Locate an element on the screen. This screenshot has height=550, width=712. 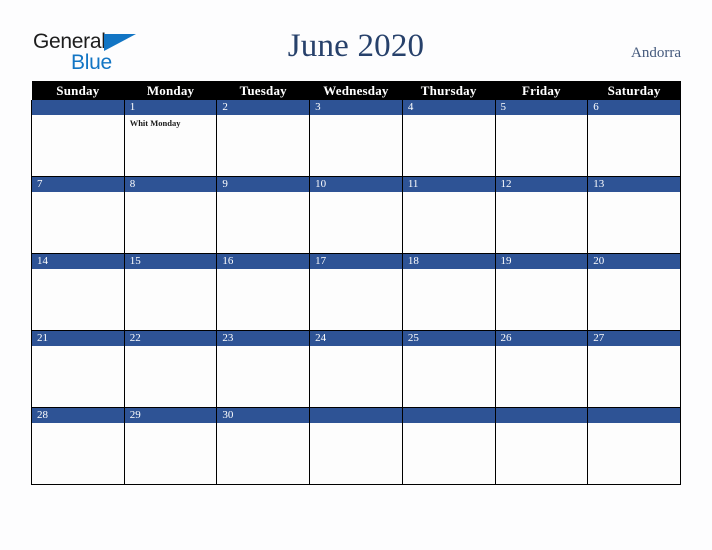
calendar-week-row: 7 8 9 10 11 12 13 is located at coordinates (356, 215).